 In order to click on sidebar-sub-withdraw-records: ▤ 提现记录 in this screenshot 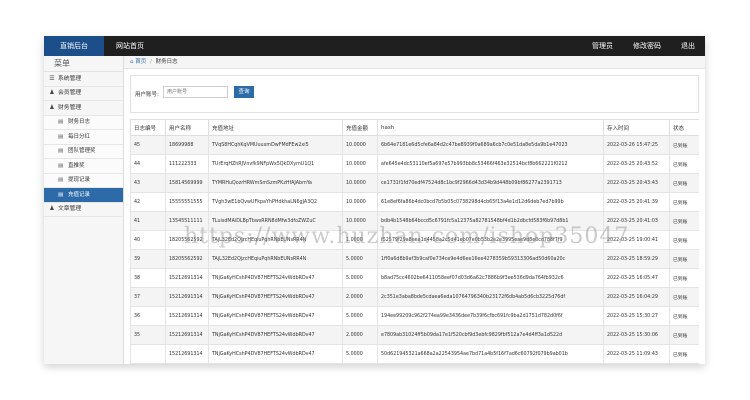, I will do `click(83, 180)`.